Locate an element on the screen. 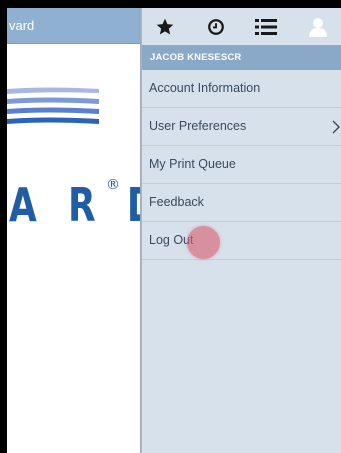 The image size is (341, 453). user-name-bar: JACOB KNESESCR is located at coordinates (241, 57).